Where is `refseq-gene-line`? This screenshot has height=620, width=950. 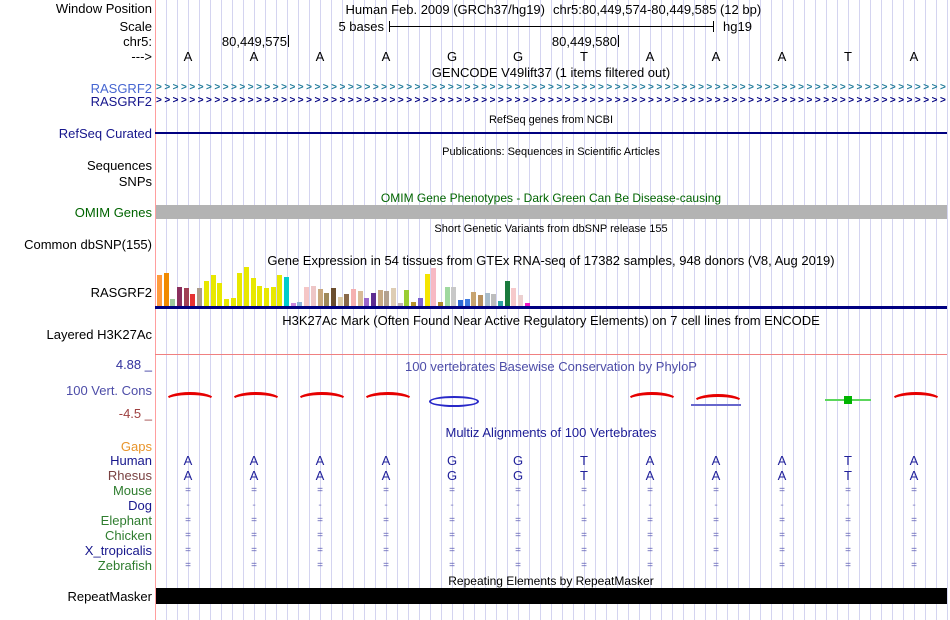
refseq-gene-line is located at coordinates (551, 133).